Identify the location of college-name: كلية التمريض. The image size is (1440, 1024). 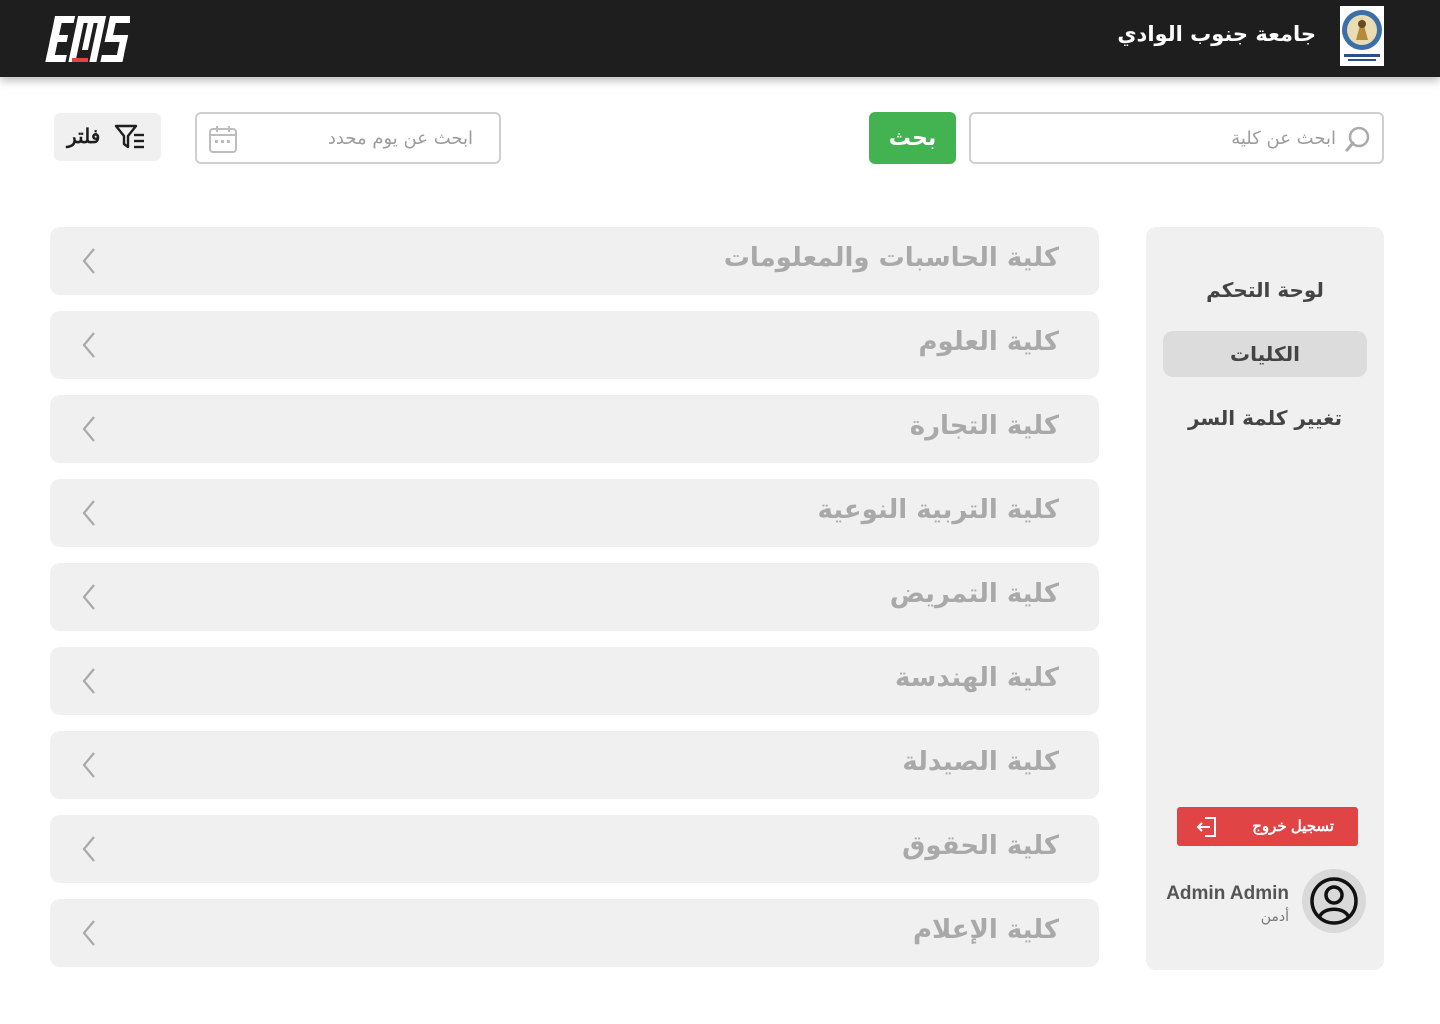
(974, 594).